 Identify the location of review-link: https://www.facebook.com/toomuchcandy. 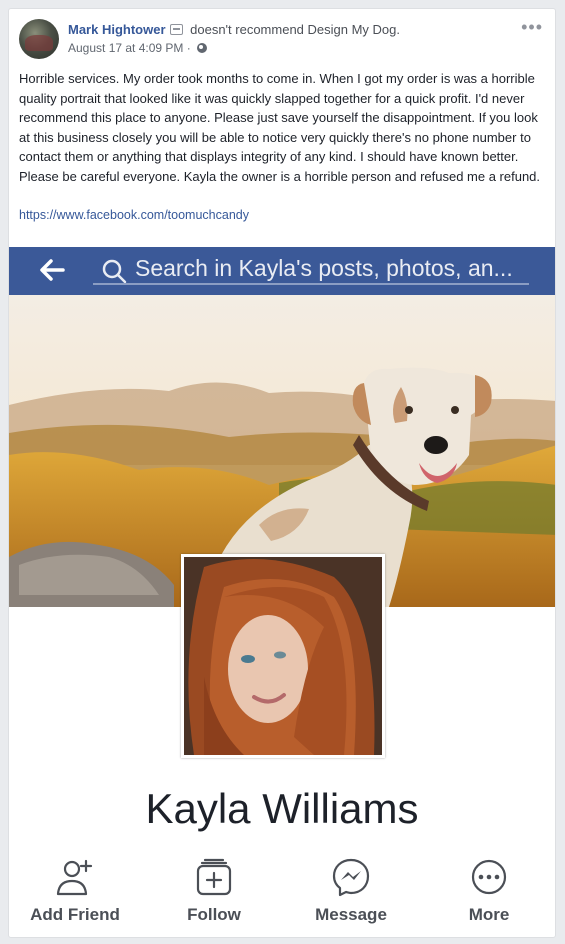
(134, 215).